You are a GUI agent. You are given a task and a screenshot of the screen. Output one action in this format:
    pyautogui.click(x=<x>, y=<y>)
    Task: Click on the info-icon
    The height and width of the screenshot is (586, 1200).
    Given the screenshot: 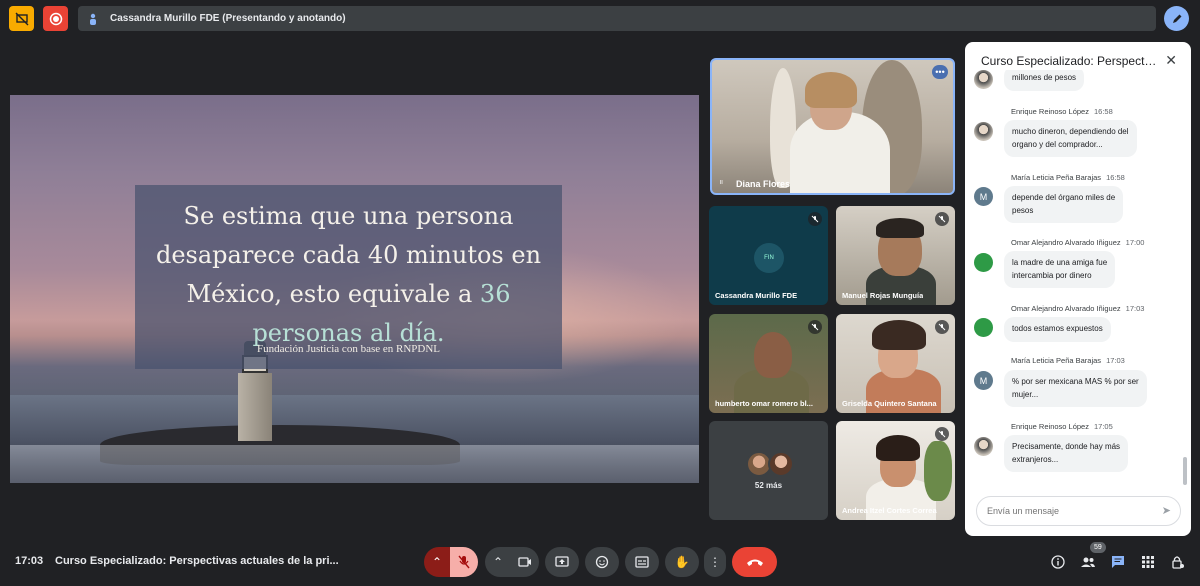 What is the action you would take?
    pyautogui.click(x=1058, y=562)
    